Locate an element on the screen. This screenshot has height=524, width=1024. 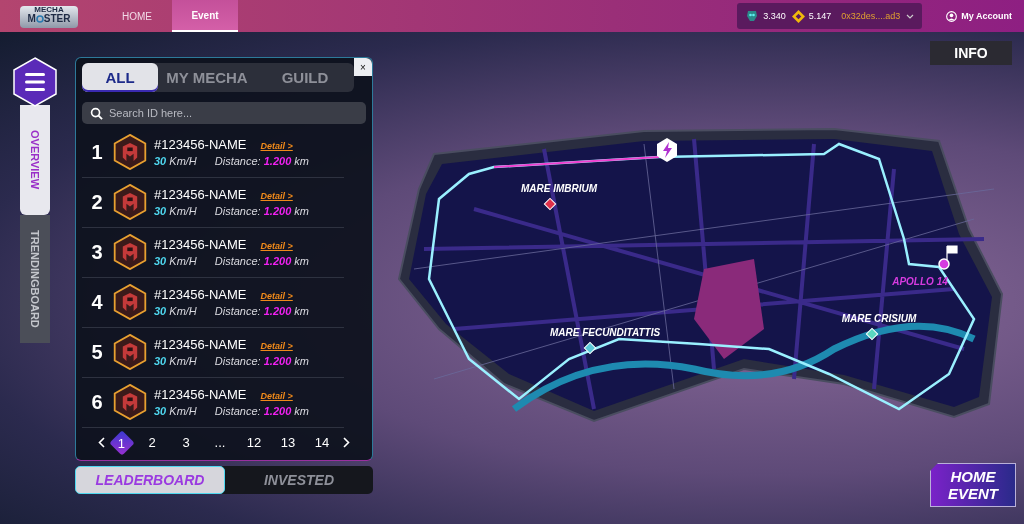
nav-tab: HOME is located at coordinates (137, 16).